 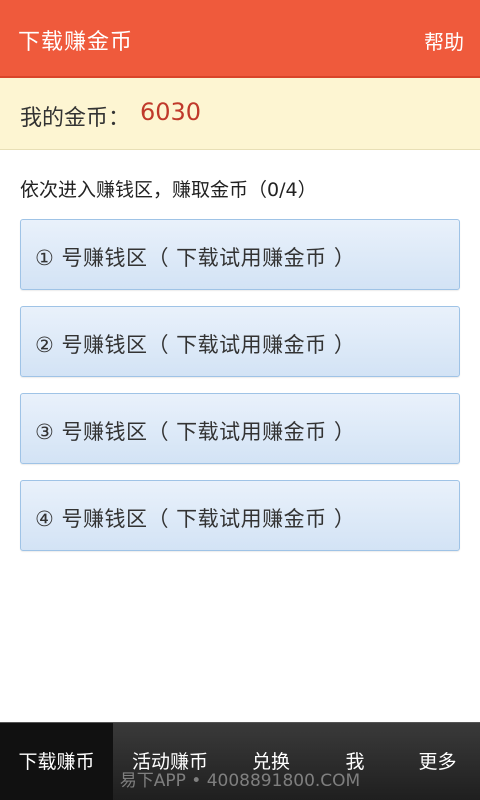 I want to click on earning-zone-label: ② 号赚钱区（ 下载试用赚金币 ）, so click(x=195, y=345).